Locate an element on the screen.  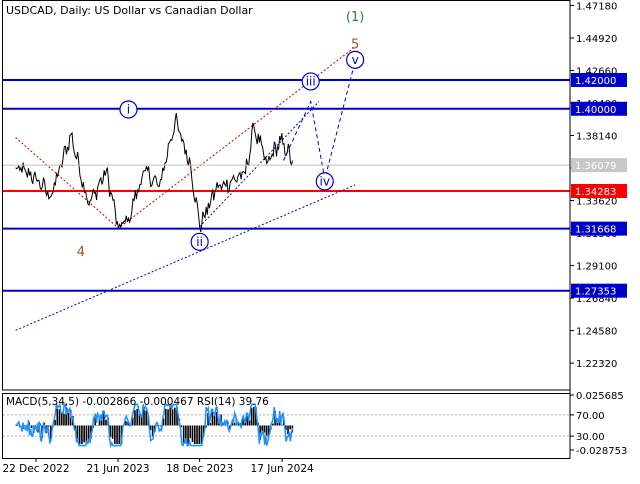
price-tick-label: 1.44920 is located at coordinates (596, 39).